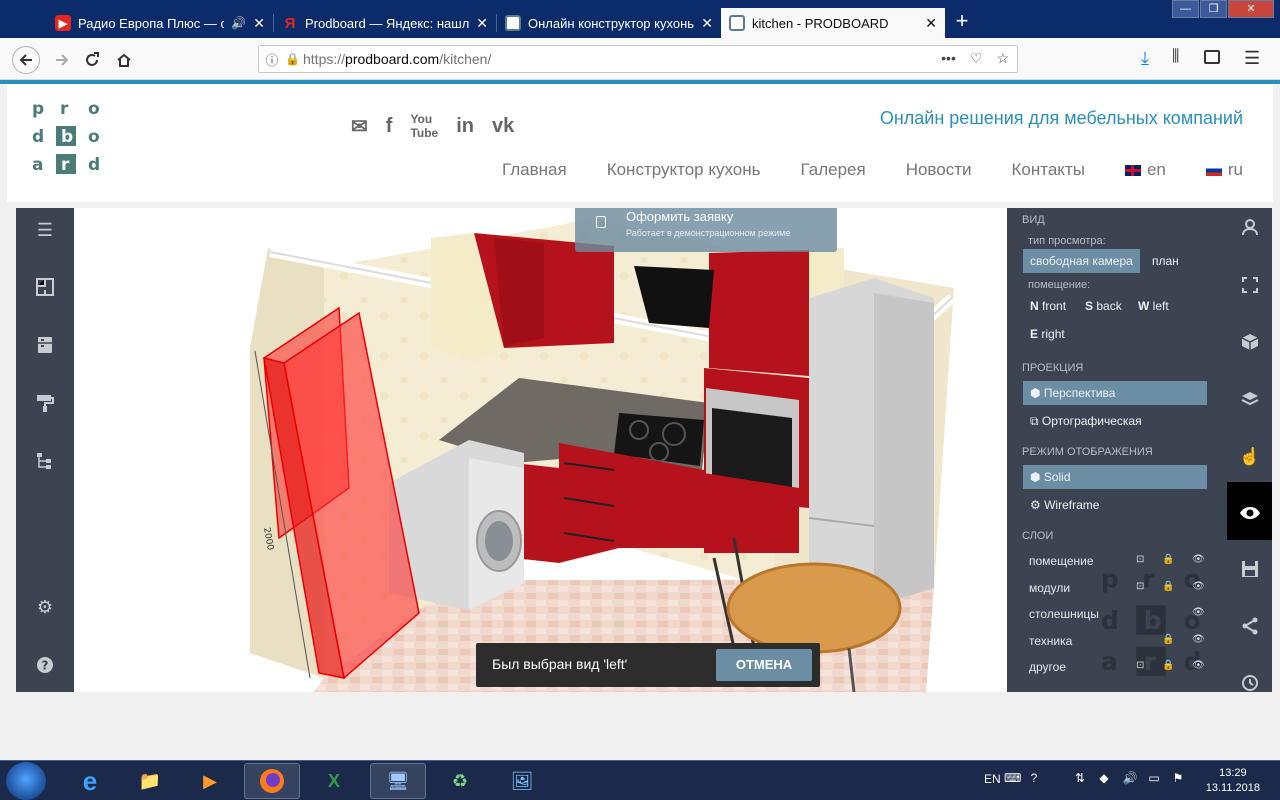  Describe the element at coordinates (272, 781) in the screenshot. I see `firefox-icon` at that location.